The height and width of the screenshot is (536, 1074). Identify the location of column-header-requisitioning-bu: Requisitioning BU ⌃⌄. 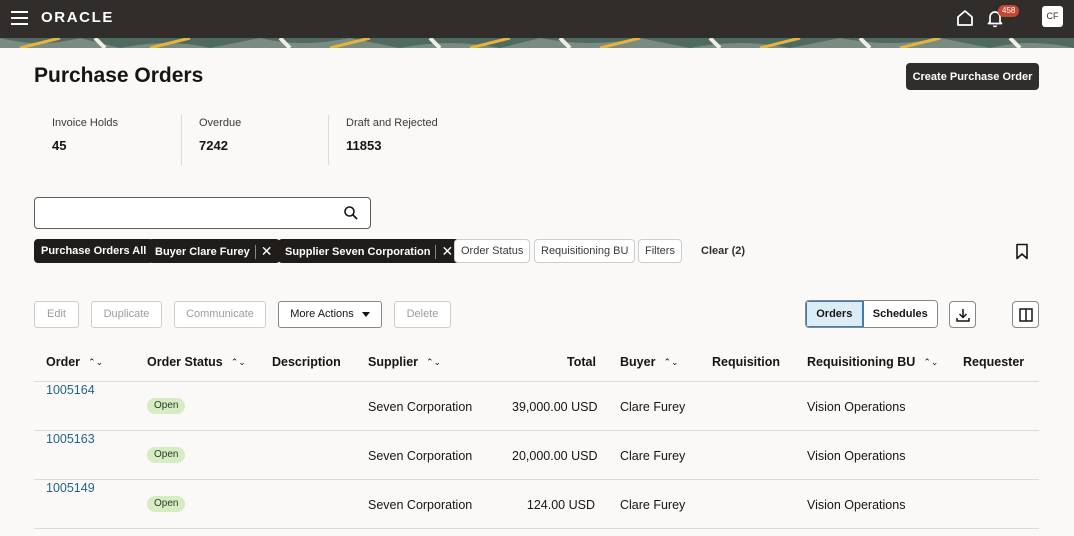
(872, 362).